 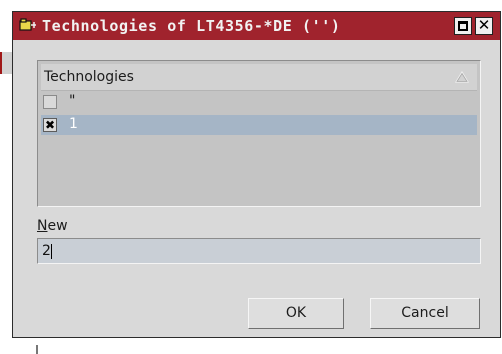 I want to click on check-mark-icon: ✖, so click(x=50, y=125).